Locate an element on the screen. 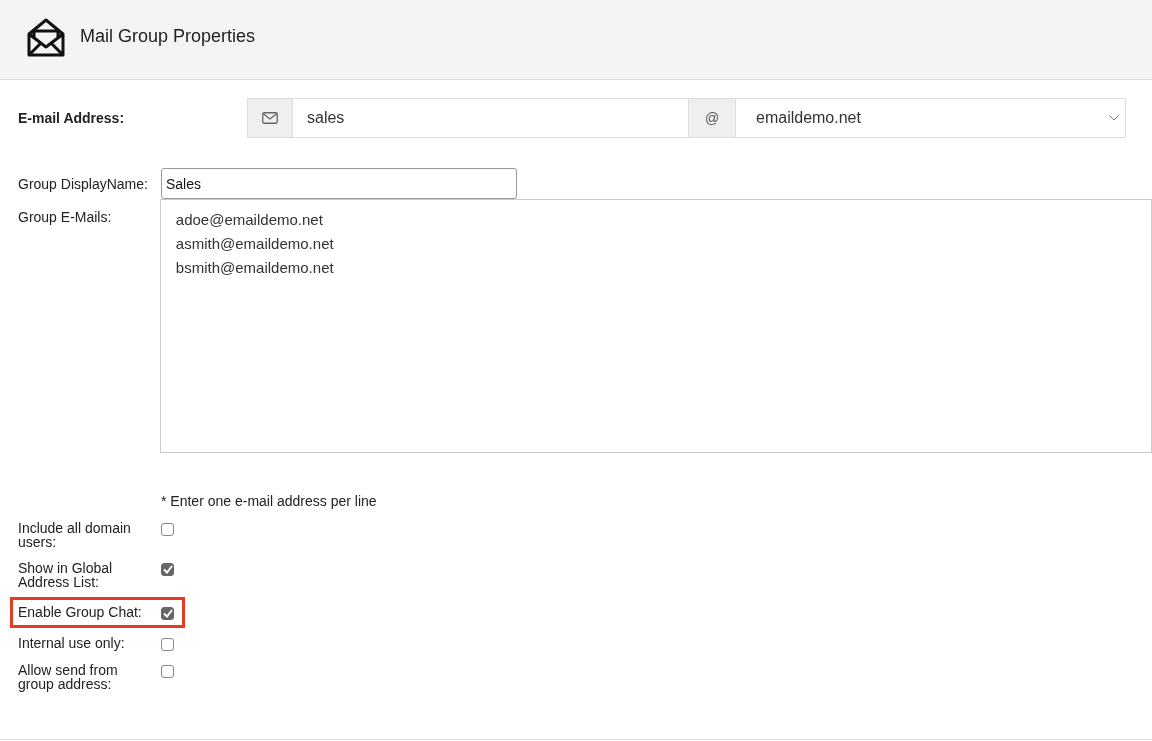 Image resolution: width=1152 pixels, height=741 pixels. chevron-down-icon is located at coordinates (1114, 118).